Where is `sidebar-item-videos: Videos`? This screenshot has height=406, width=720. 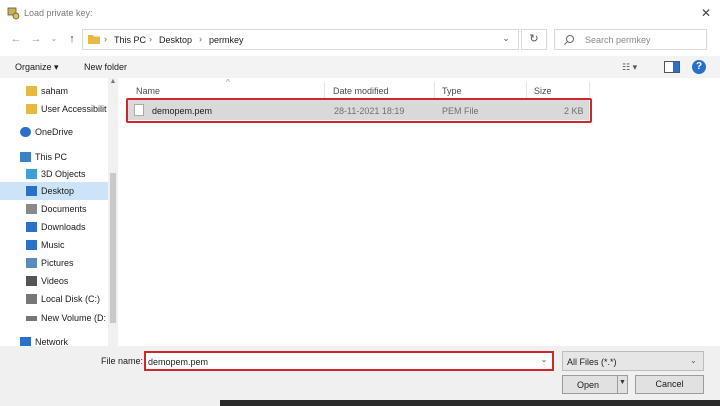 sidebar-item-videos: Videos is located at coordinates (54, 281).